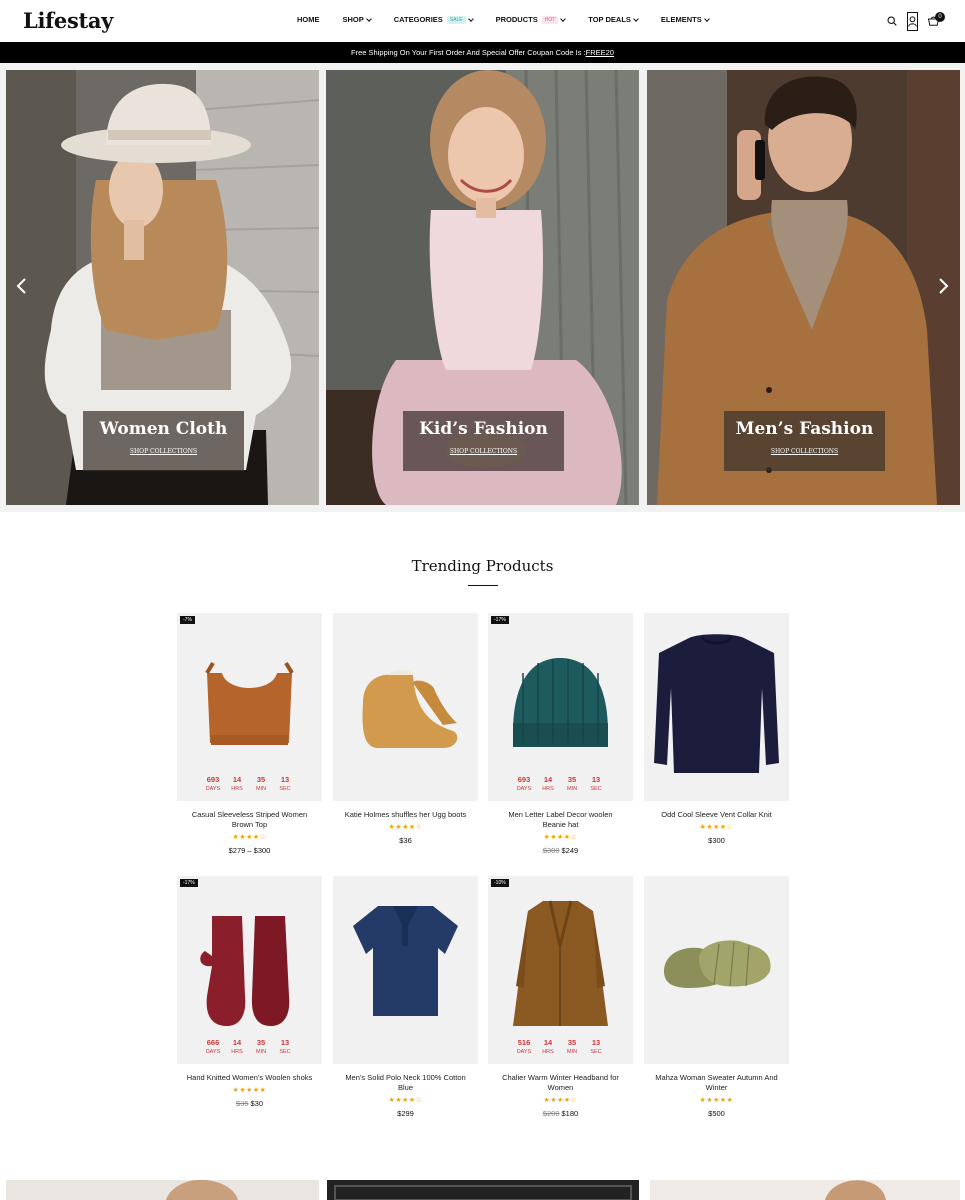  Describe the element at coordinates (600, 52) in the screenshot. I see `coupon-code: FREE20` at that location.